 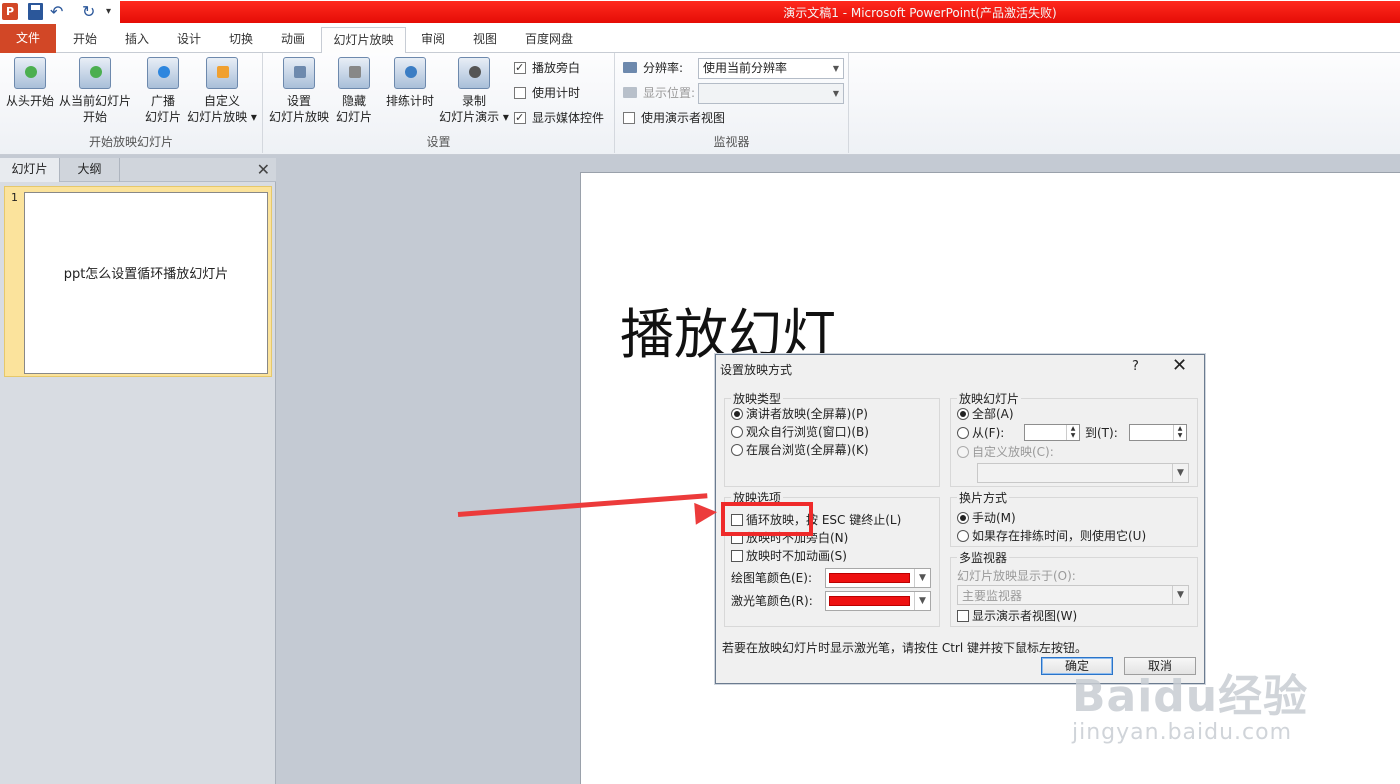 What do you see at coordinates (146, 283) in the screenshot?
I see `slide-thumbnail: ppt怎么设置循环播放幻灯片` at bounding box center [146, 283].